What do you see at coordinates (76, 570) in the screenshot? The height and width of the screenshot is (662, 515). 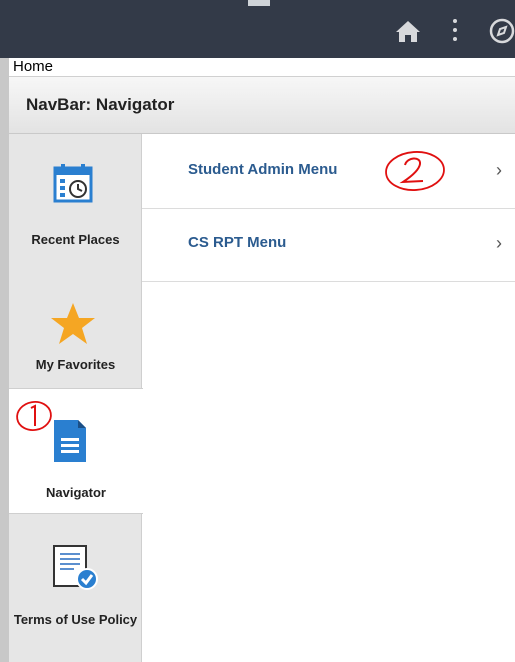 I see `policy-certificate-icon` at bounding box center [76, 570].